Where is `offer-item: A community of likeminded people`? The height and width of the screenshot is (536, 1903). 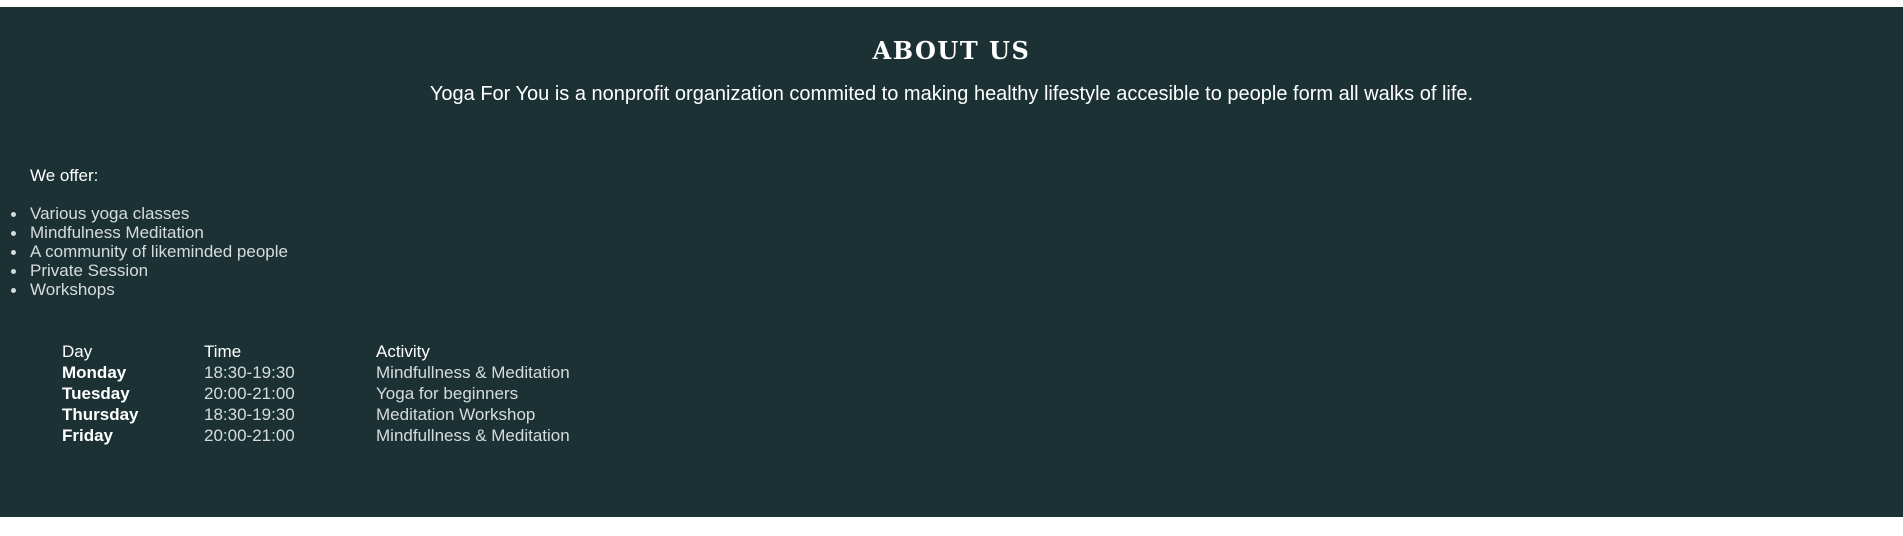
offer-item: A community of likeminded people is located at coordinates (149, 251).